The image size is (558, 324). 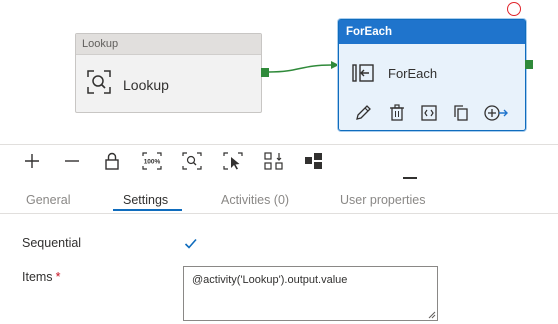 What do you see at coordinates (58, 277) in the screenshot?
I see `required-marker: *` at bounding box center [58, 277].